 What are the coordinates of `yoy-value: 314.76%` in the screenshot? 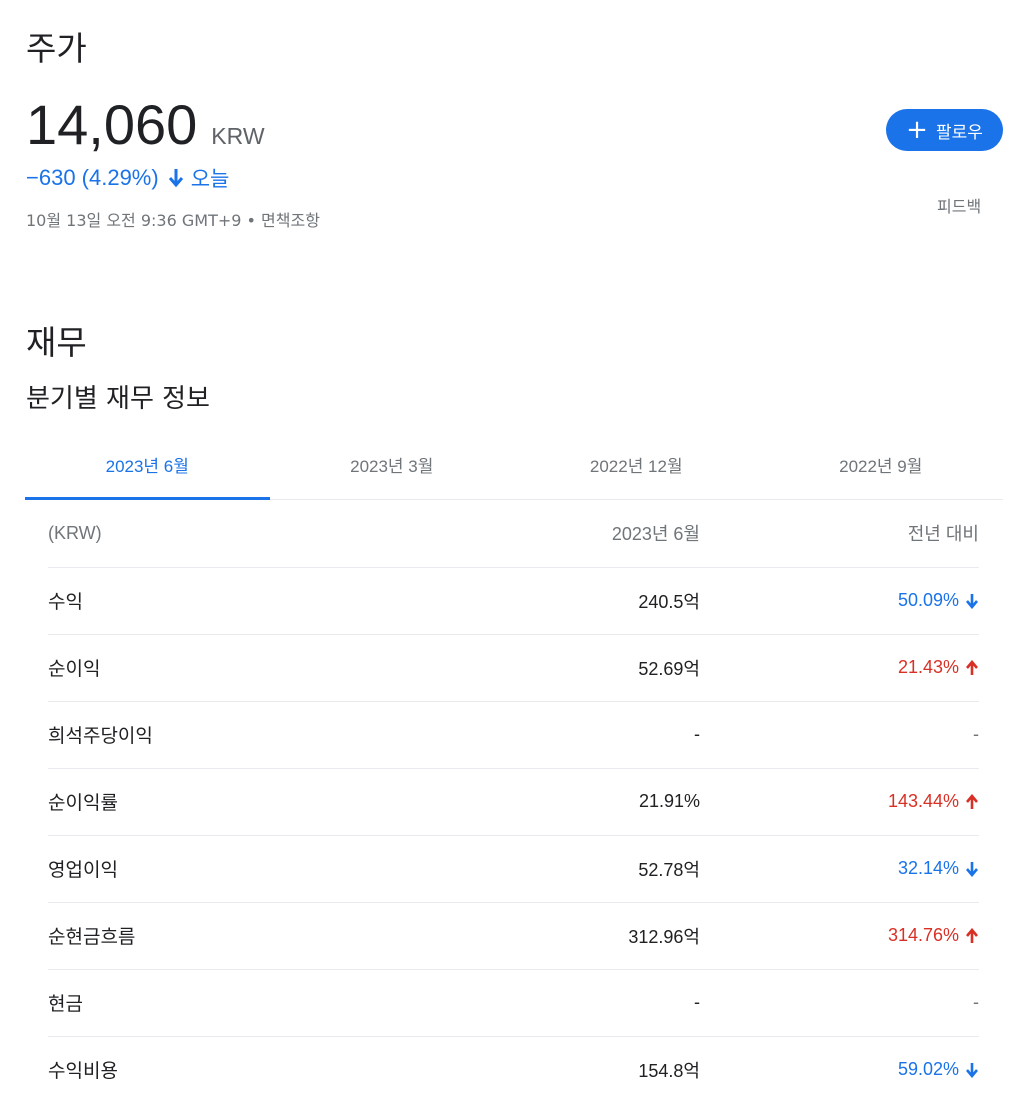 It's located at (923, 935).